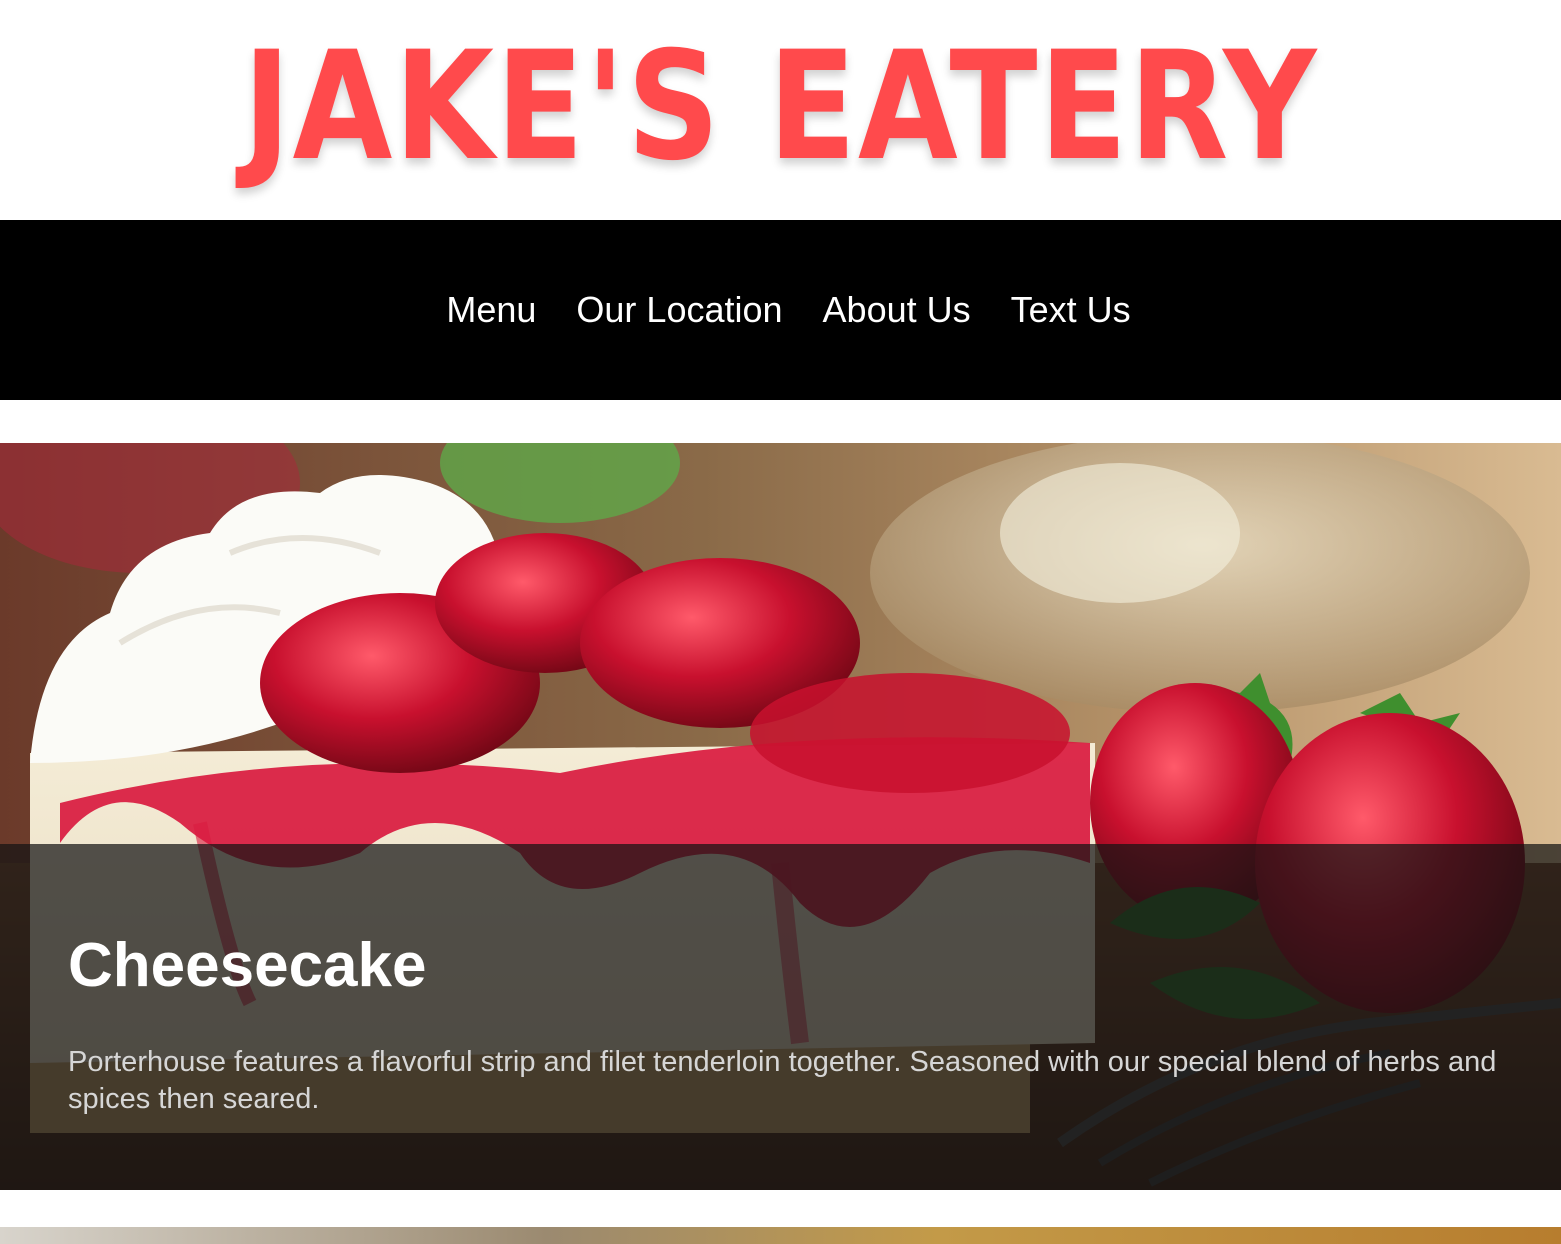 The image size is (1561, 1244). I want to click on next-item-card-preview, so click(780, 1235).